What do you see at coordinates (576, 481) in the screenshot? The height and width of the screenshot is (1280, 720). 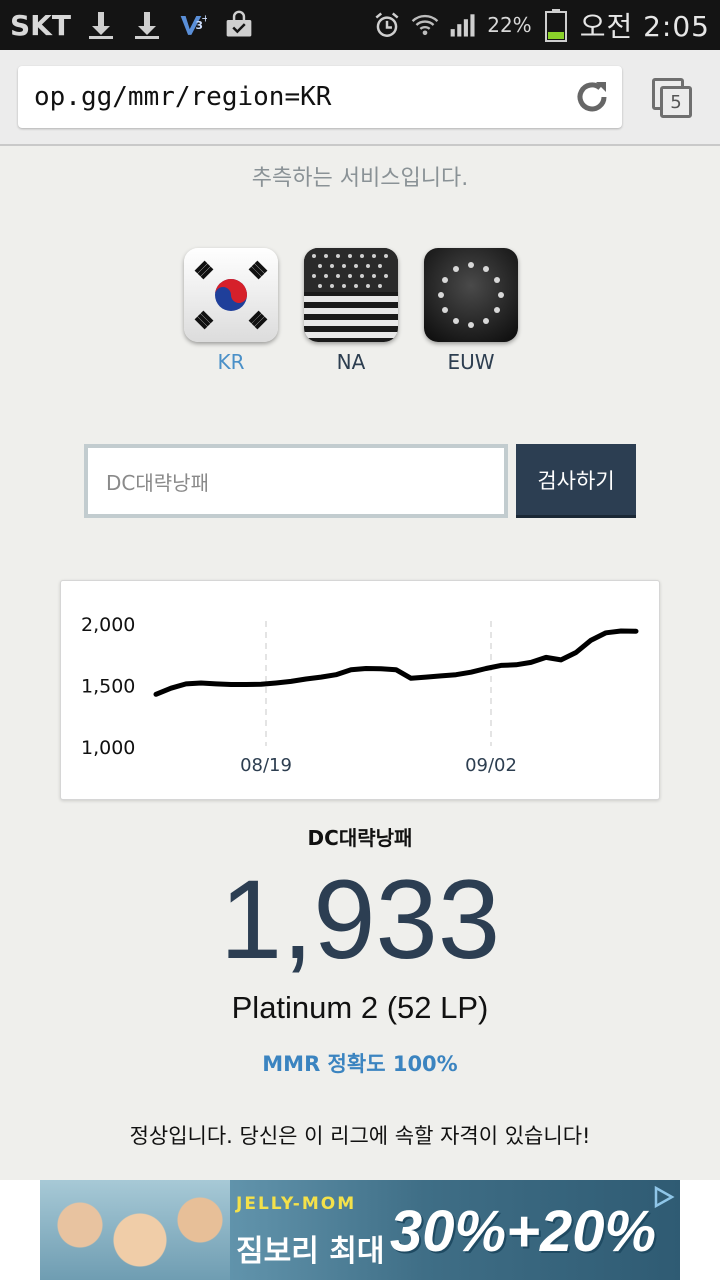 I see `search-button: 검사하기` at bounding box center [576, 481].